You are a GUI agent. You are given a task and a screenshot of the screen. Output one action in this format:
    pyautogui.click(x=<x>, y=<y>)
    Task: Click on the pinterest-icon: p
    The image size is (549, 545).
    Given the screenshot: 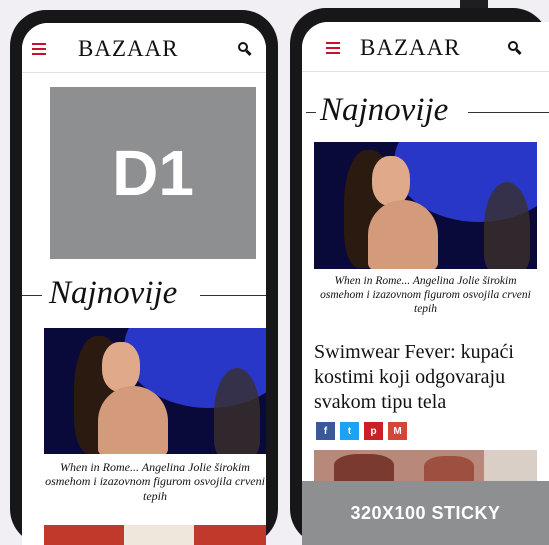 What is the action you would take?
    pyautogui.click(x=373, y=431)
    